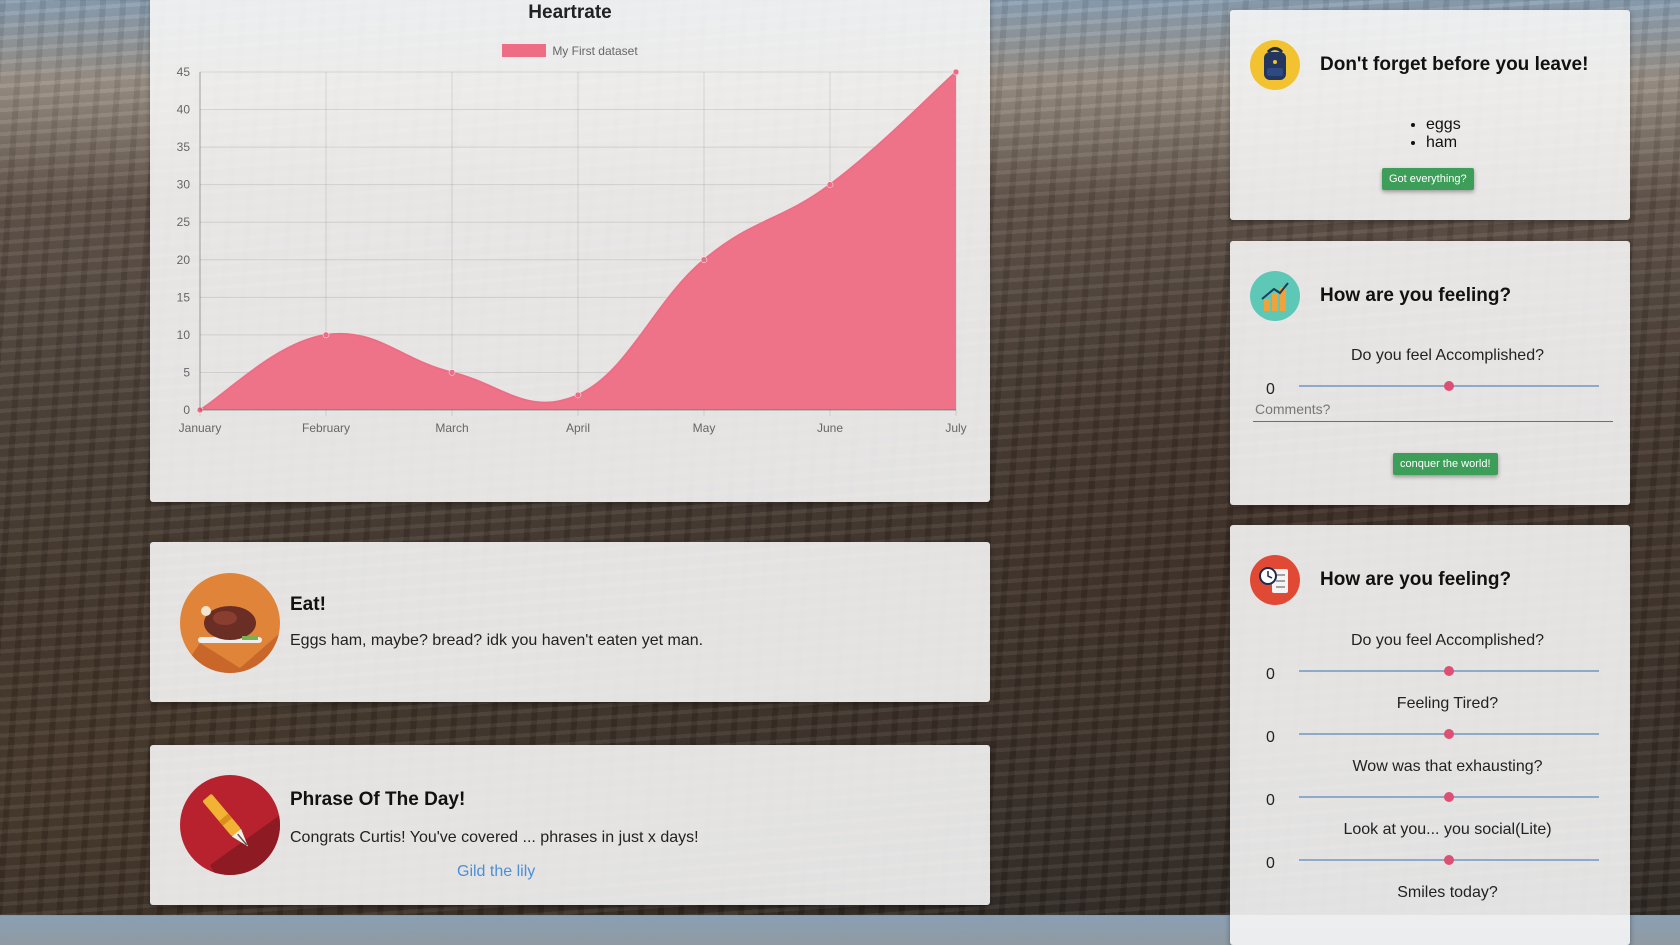 The image size is (1680, 945). I want to click on y-tick-label: 15, so click(184, 297).